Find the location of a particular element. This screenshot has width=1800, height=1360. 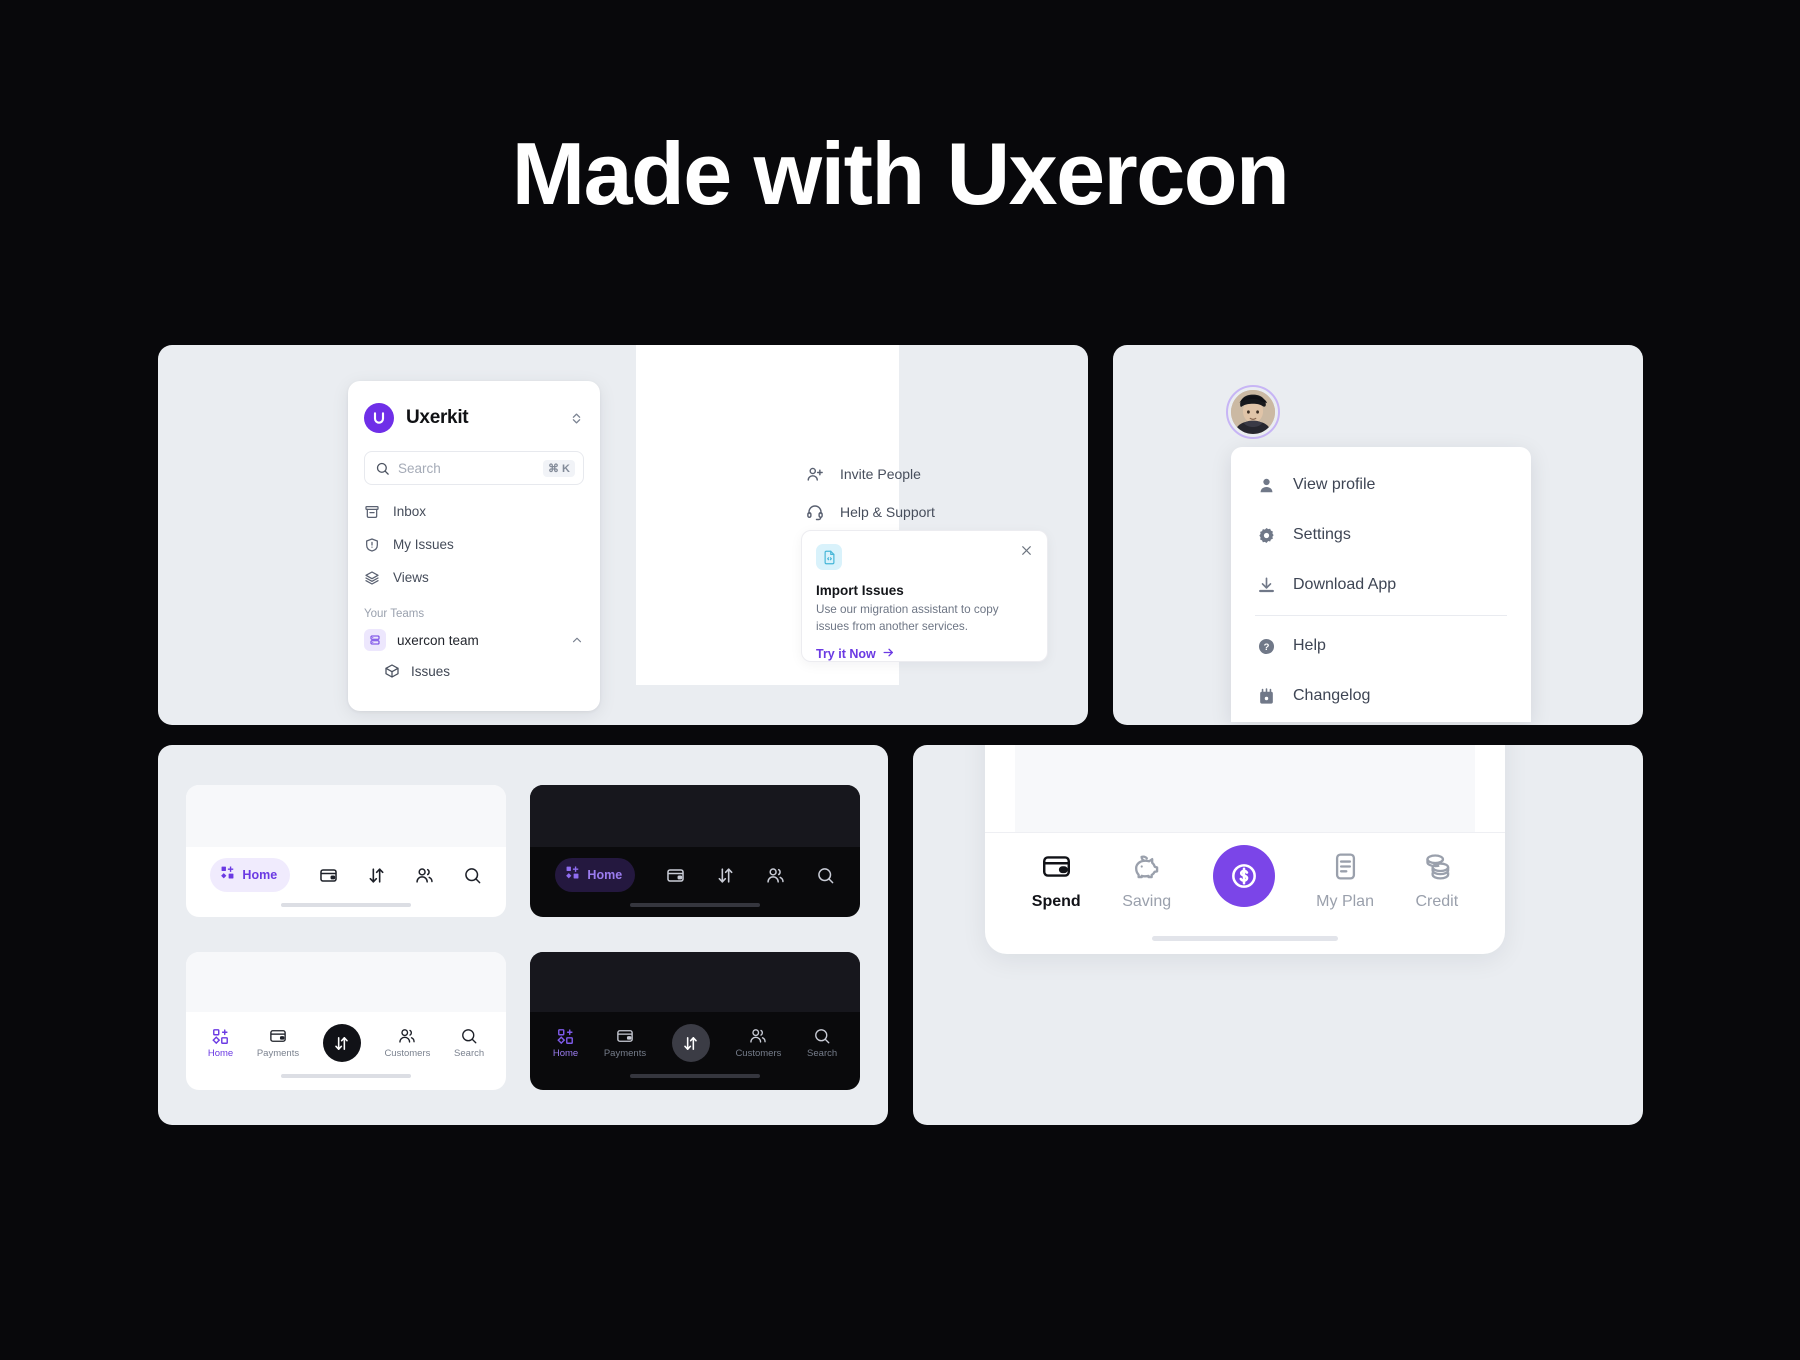

sidebar-item-label: Inbox is located at coordinates (410, 511).